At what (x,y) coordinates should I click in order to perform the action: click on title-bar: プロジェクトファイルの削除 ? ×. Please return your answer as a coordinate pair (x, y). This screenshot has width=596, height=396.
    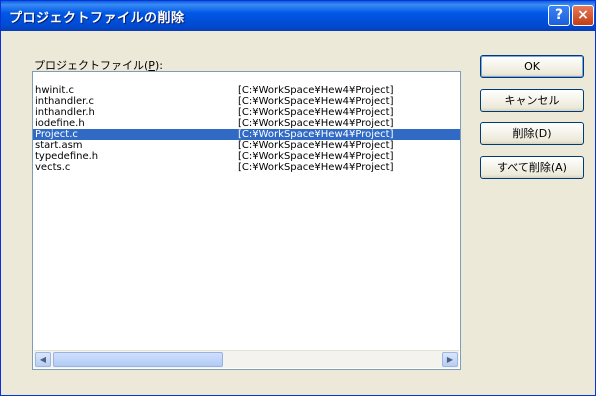
    Looking at the image, I should click on (298, 16).